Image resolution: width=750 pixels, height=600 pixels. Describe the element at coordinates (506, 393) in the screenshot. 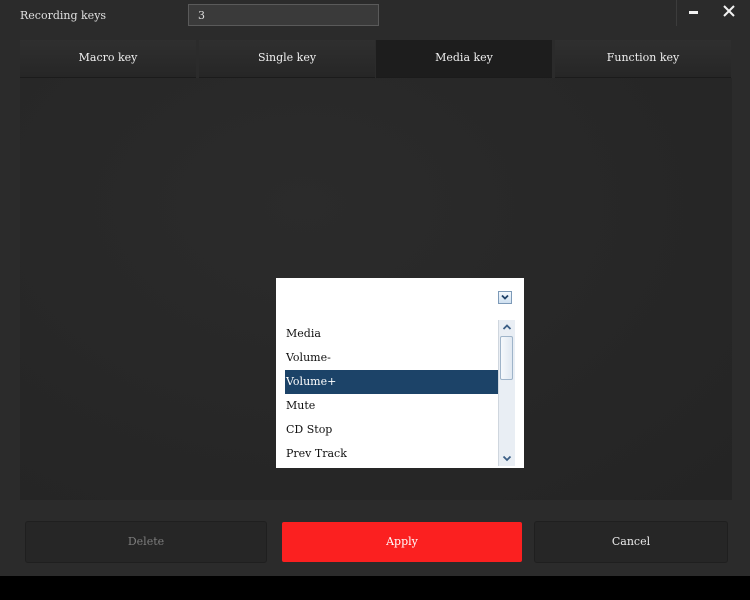

I see `dropdown-scrollbar` at that location.